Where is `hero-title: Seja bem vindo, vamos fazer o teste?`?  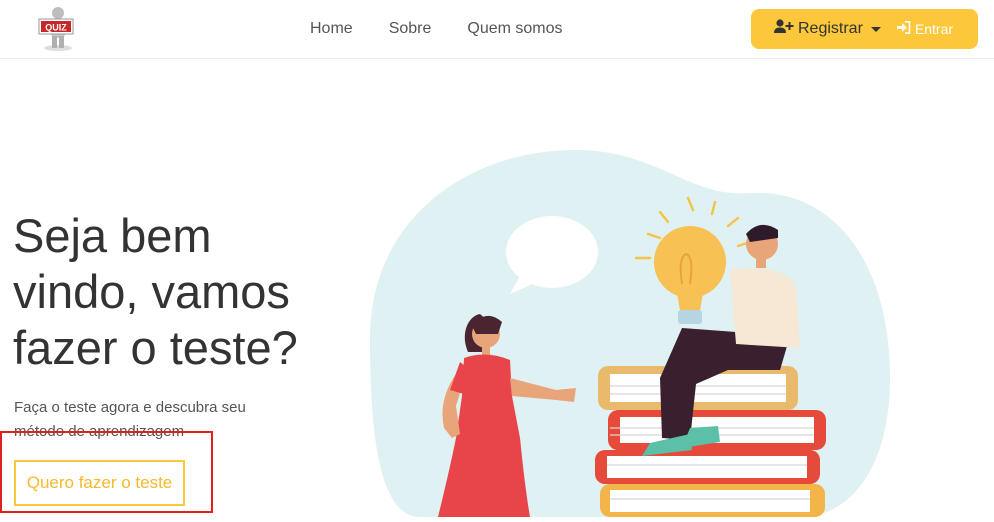
hero-title: Seja bem vindo, vamos fazer o teste? is located at coordinates (173, 292).